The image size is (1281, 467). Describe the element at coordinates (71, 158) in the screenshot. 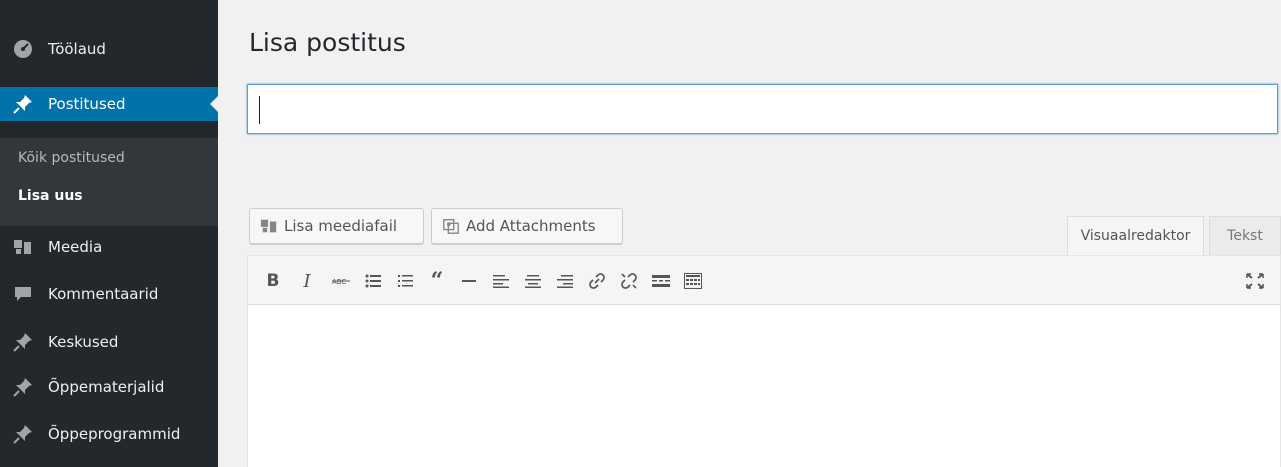

I see `submenu-all-posts: Kõik postitused` at that location.